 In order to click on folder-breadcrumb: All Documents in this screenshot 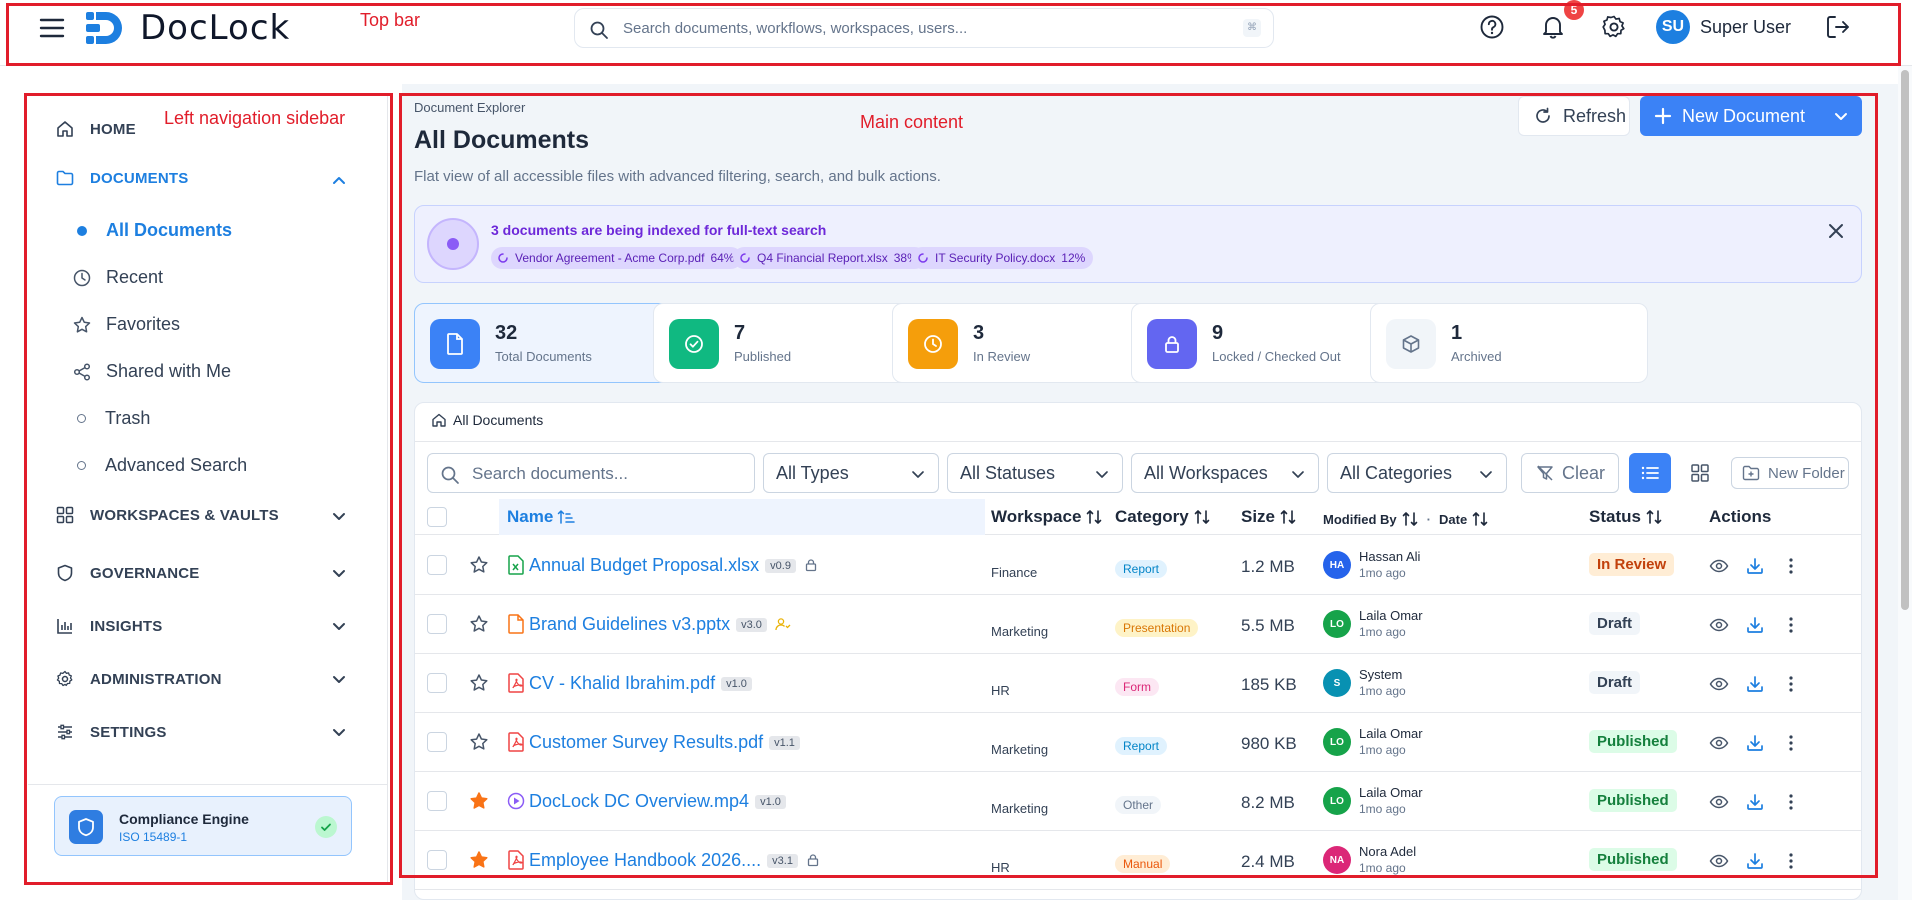, I will do `click(487, 420)`.